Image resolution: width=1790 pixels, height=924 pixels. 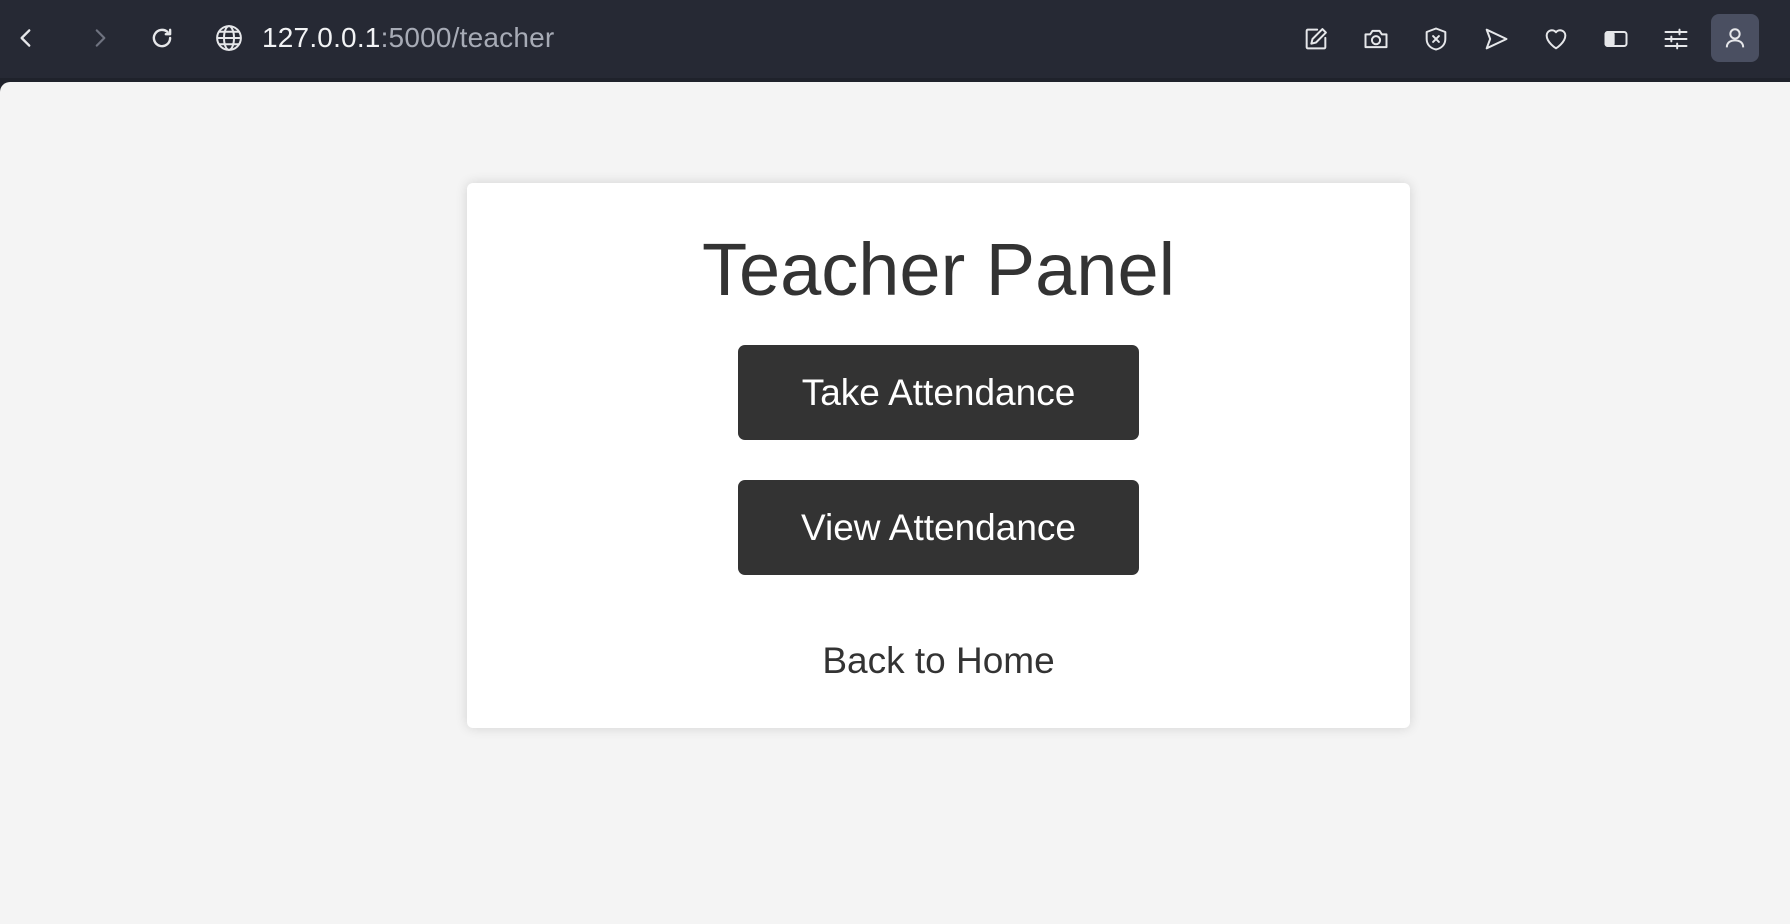 I want to click on sidebar-icon, so click(x=1616, y=39).